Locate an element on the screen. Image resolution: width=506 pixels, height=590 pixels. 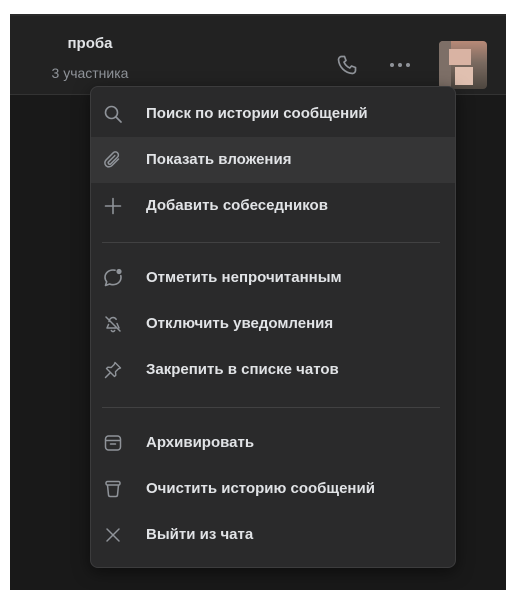
menu-item-label: Закрепить в списке чатов is located at coordinates (242, 369).